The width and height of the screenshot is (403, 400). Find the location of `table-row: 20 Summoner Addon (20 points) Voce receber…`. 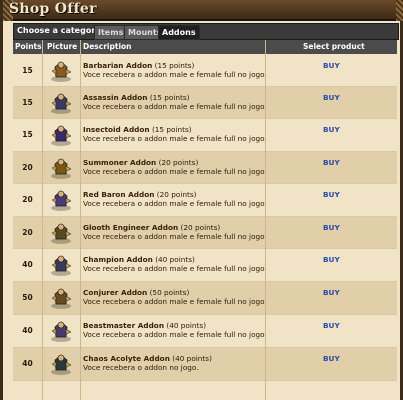

table-row: 20 Summoner Addon (20 points) Voce receber… is located at coordinates (205, 168).